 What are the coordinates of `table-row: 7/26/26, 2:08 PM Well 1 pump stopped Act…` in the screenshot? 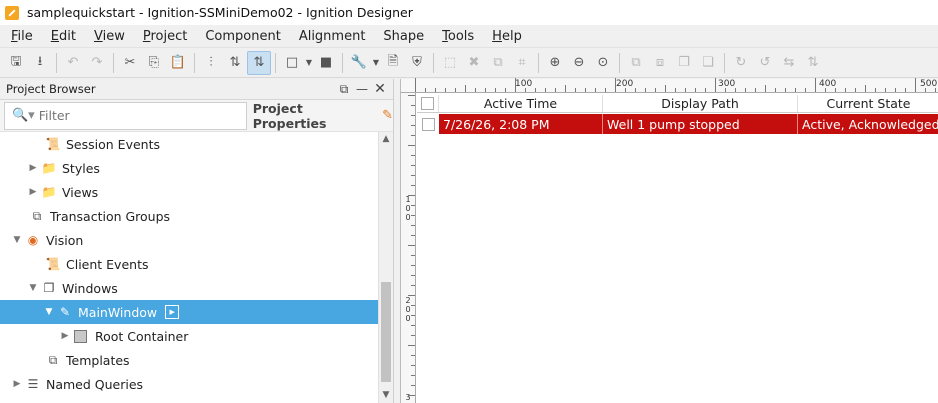 It's located at (677, 124).